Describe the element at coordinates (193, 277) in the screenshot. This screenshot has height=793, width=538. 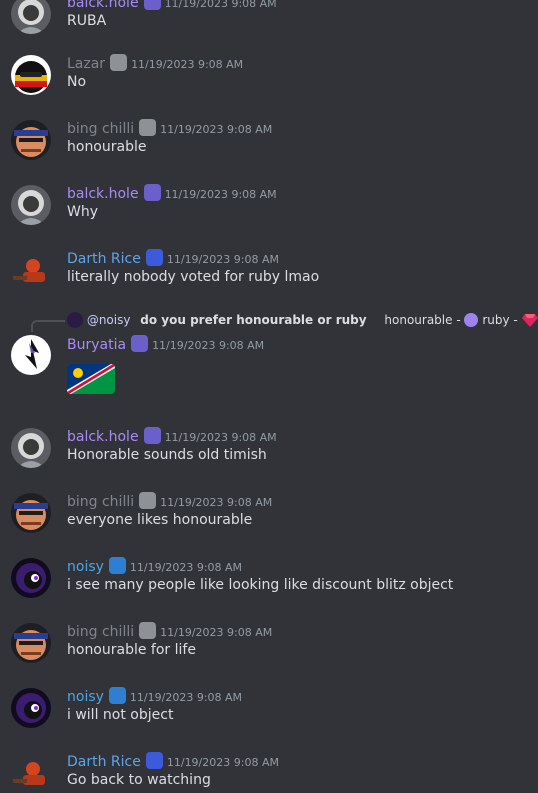
I see `message-text: literally nobody voted for ruby lmao` at that location.